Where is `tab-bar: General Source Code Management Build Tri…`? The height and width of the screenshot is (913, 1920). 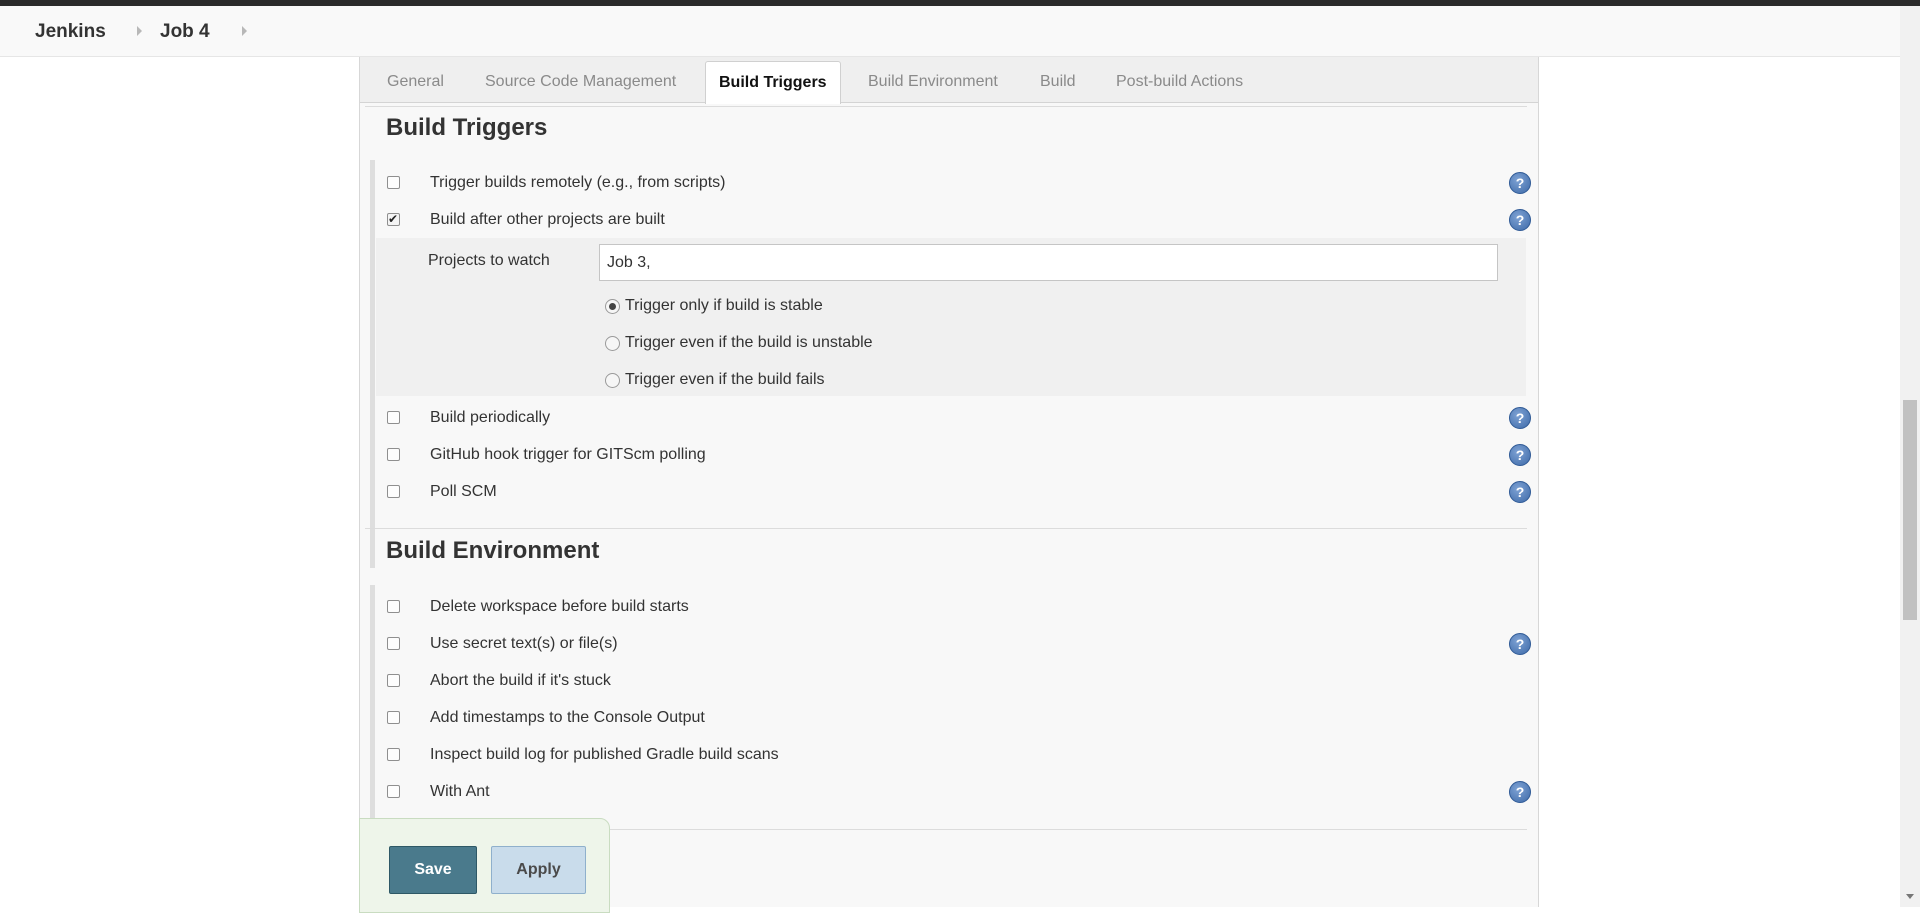 tab-bar: General Source Code Management Build Tri… is located at coordinates (949, 80).